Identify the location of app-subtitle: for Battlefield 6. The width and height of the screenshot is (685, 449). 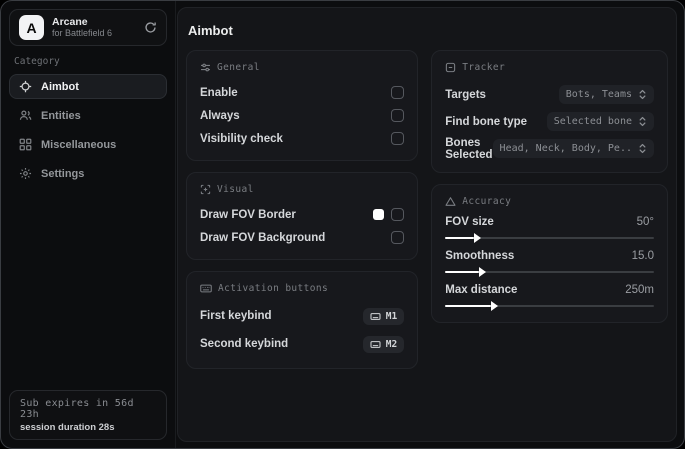
(82, 33).